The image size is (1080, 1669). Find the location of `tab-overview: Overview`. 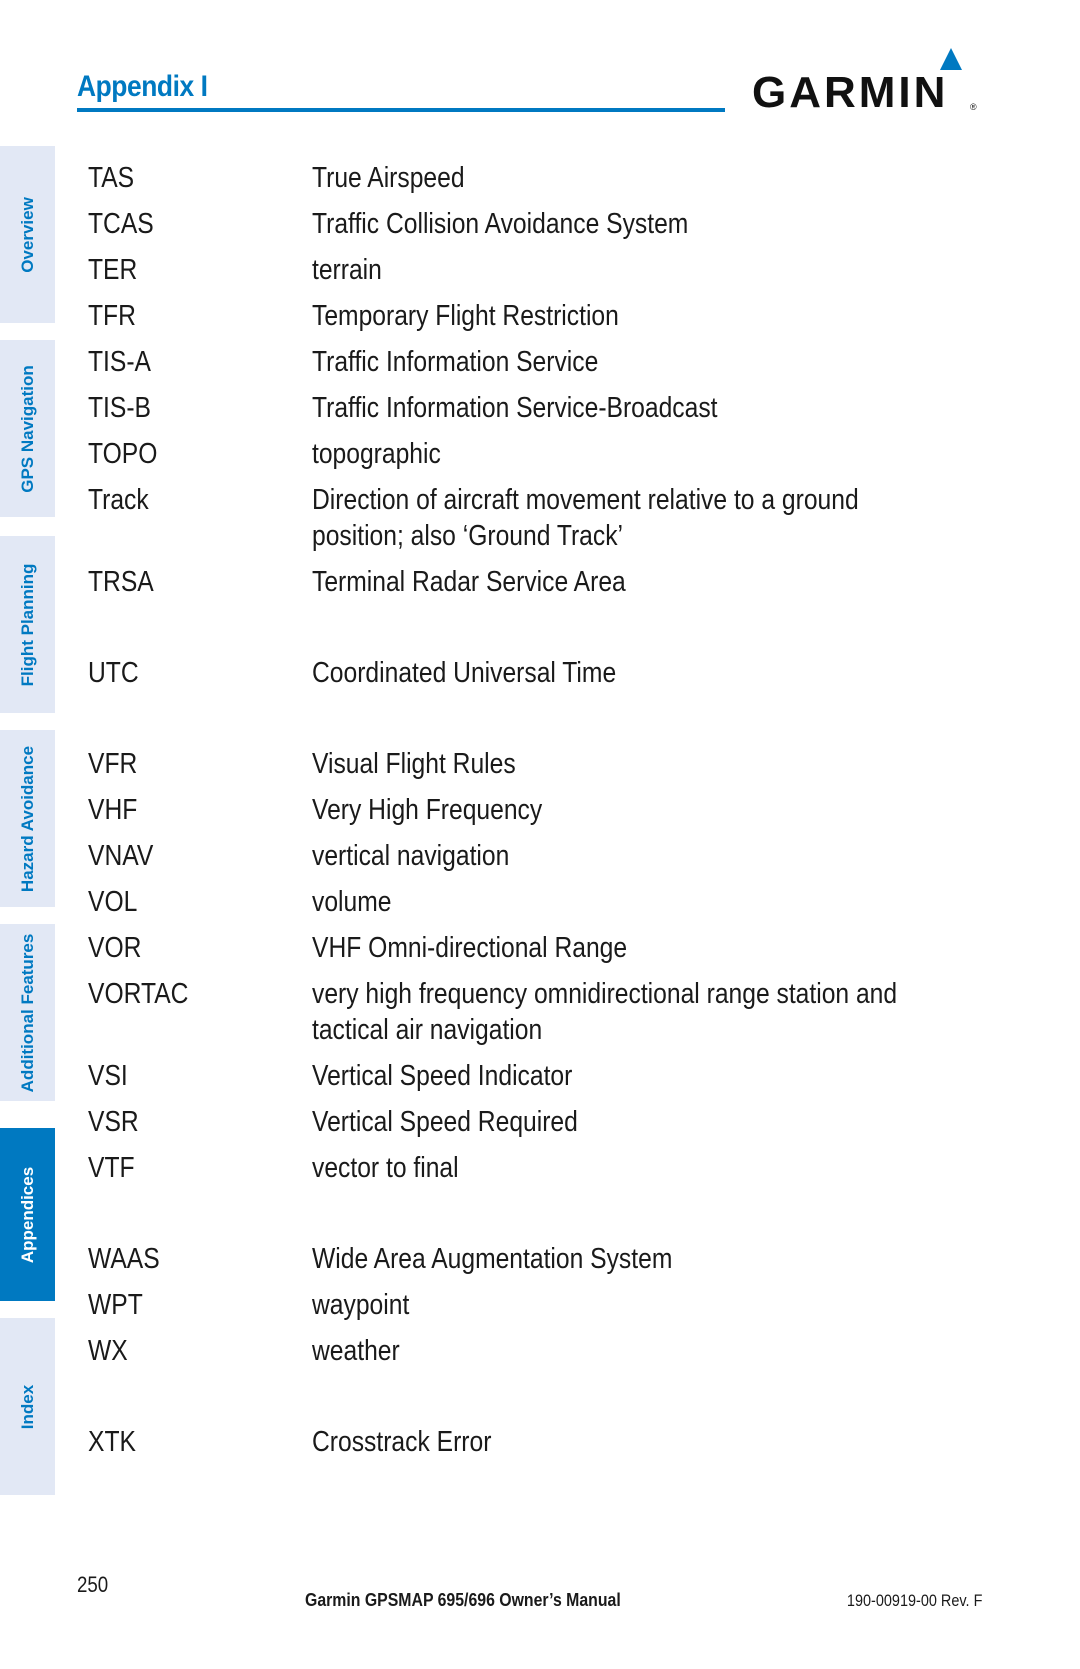

tab-overview: Overview is located at coordinates (27, 234).